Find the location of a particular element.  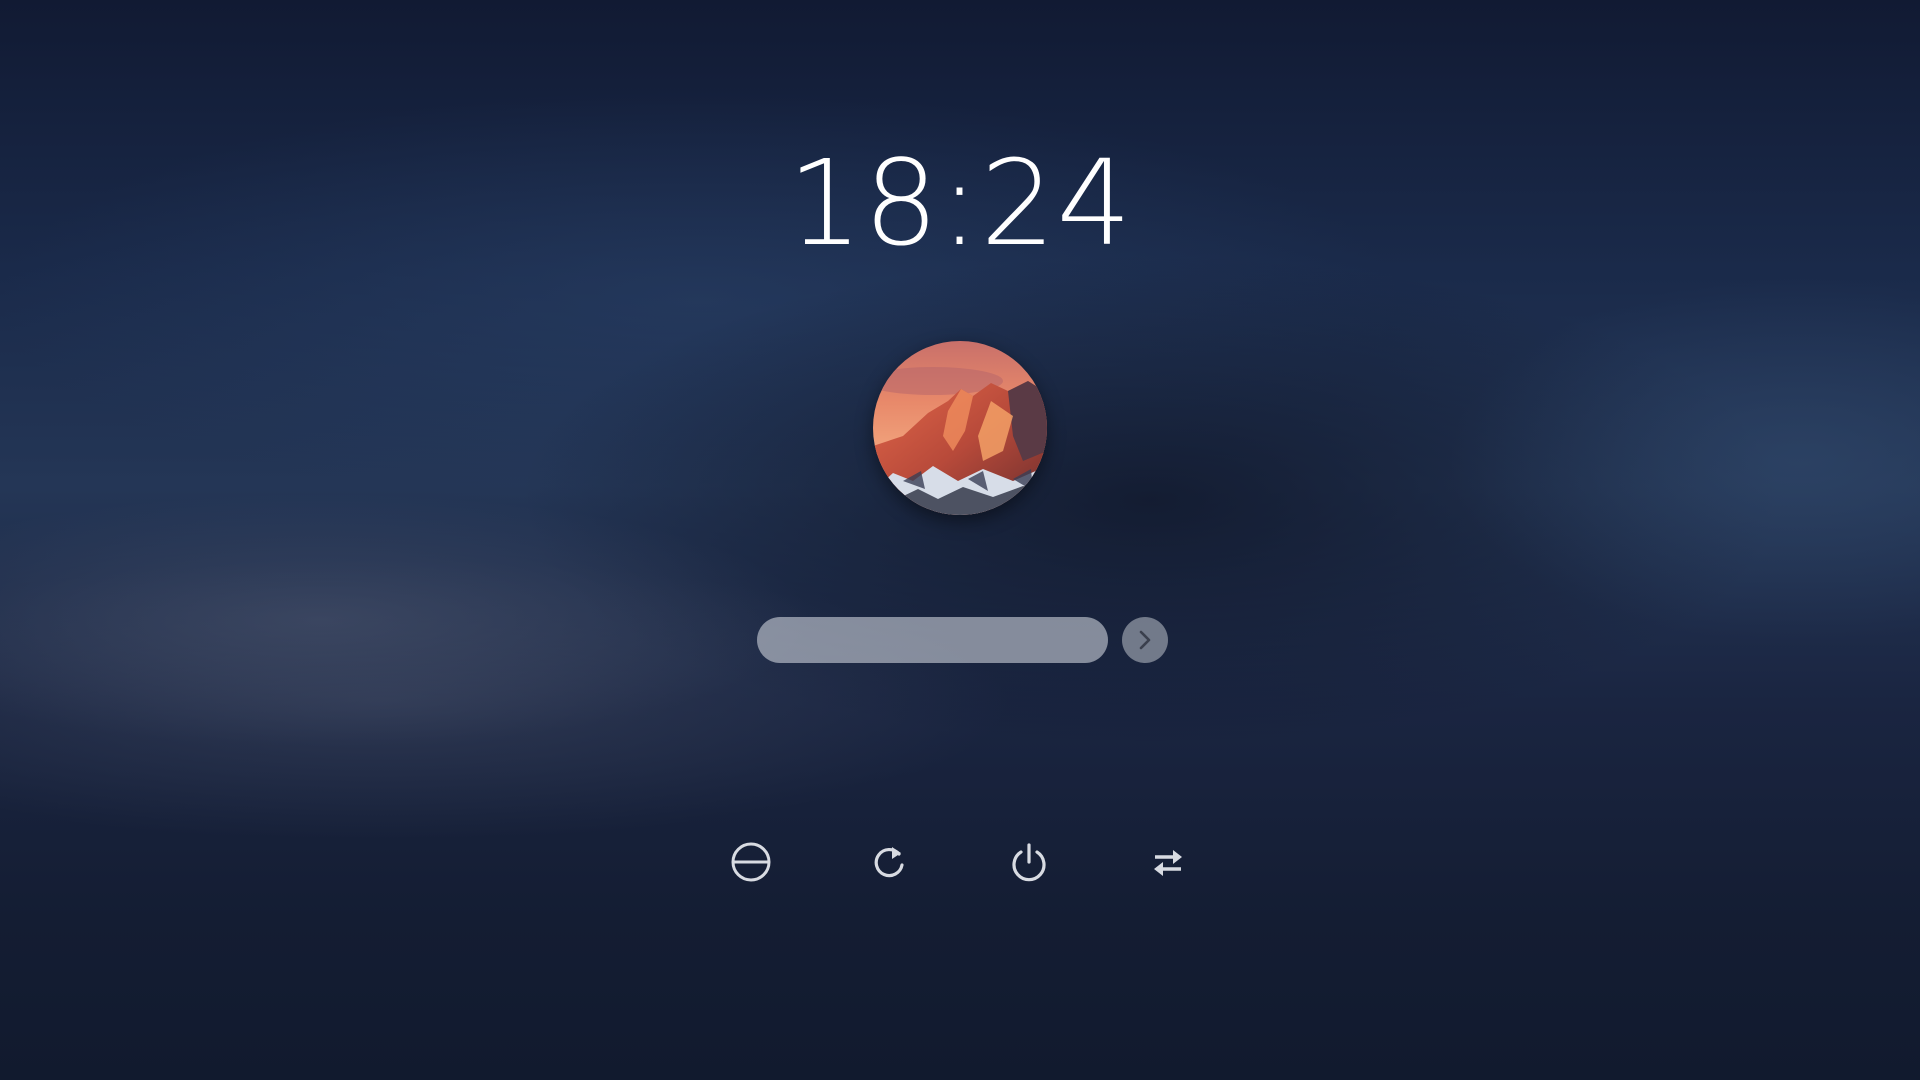

user-avatar is located at coordinates (960, 428).